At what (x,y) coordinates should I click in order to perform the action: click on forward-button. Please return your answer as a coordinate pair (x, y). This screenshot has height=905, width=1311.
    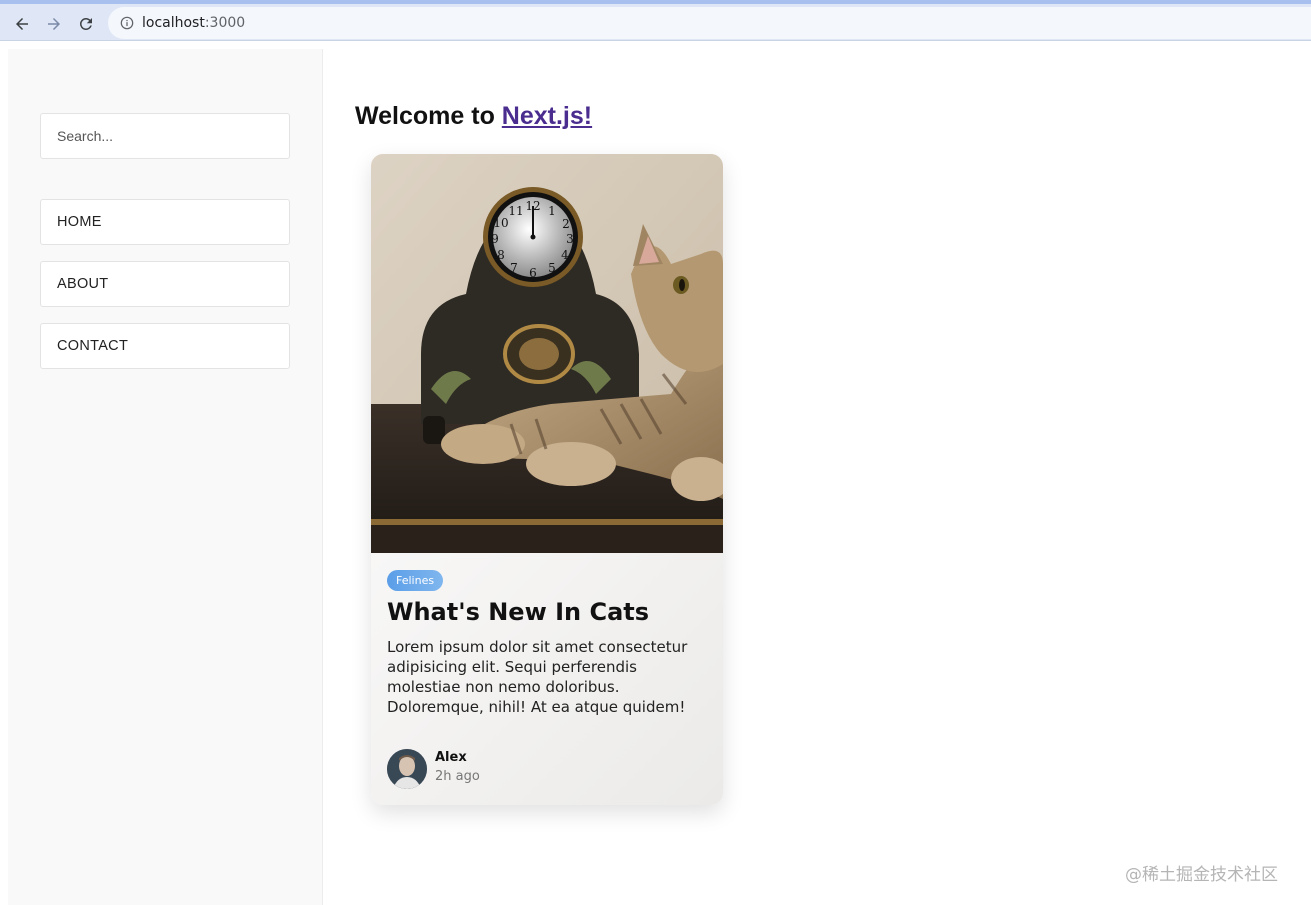
    Looking at the image, I should click on (54, 24).